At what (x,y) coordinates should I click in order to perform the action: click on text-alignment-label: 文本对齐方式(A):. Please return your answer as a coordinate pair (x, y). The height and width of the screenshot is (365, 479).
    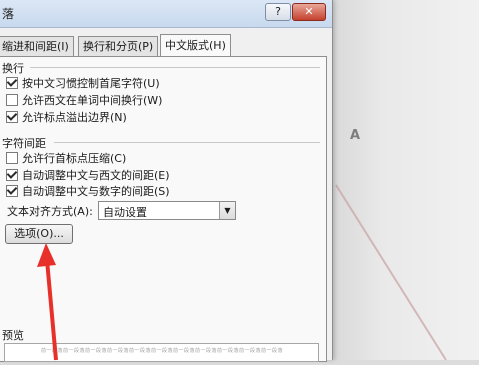
    Looking at the image, I should click on (50, 211).